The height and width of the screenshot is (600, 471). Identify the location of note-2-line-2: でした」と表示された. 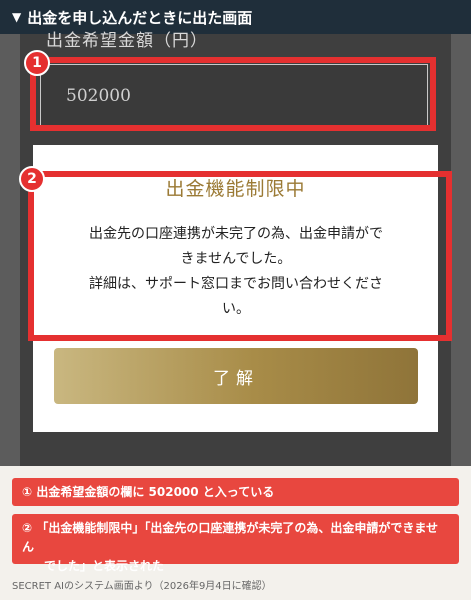
(104, 566).